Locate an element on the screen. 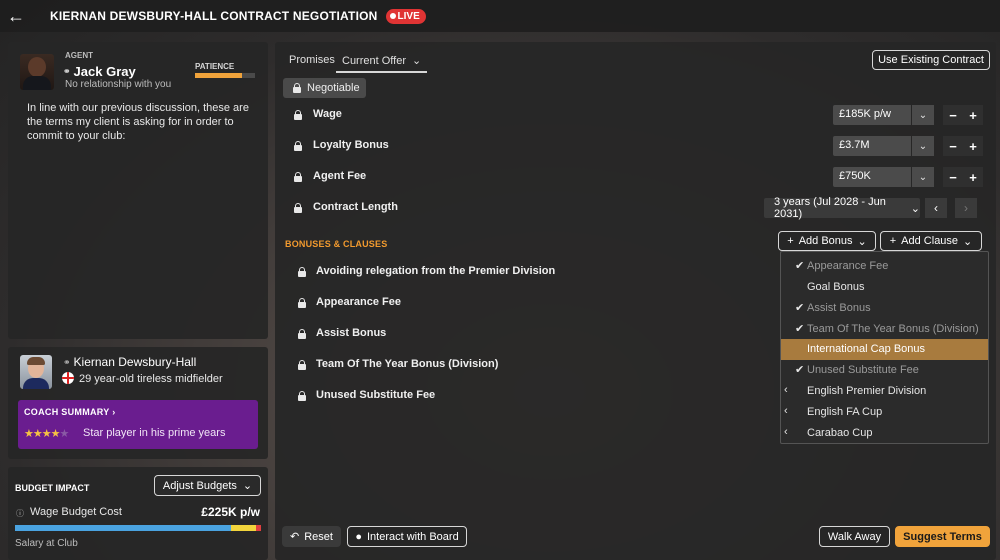  term-row-agent-fee: Agent Fee £750K ⌄ − + is located at coordinates (635, 177).